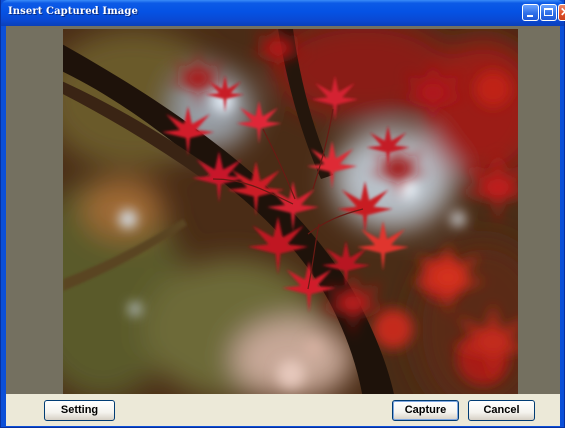 This screenshot has height=428, width=565. Describe the element at coordinates (530, 16) in the screenshot. I see `minimize-icon` at that location.